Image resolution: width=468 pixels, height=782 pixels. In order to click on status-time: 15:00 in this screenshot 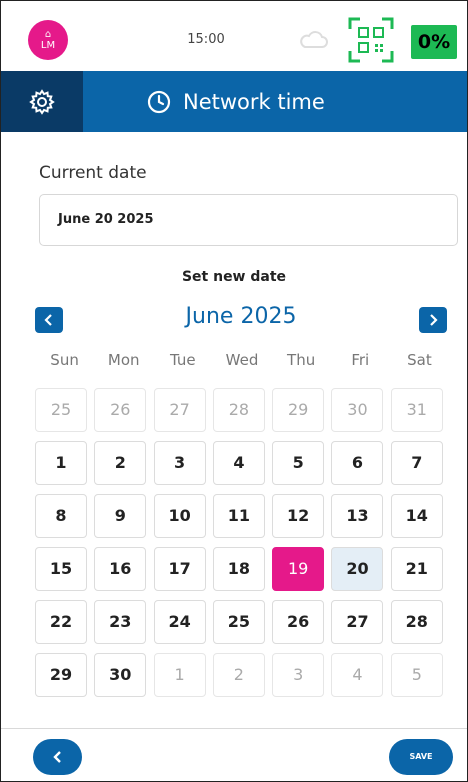, I will do `click(206, 39)`.